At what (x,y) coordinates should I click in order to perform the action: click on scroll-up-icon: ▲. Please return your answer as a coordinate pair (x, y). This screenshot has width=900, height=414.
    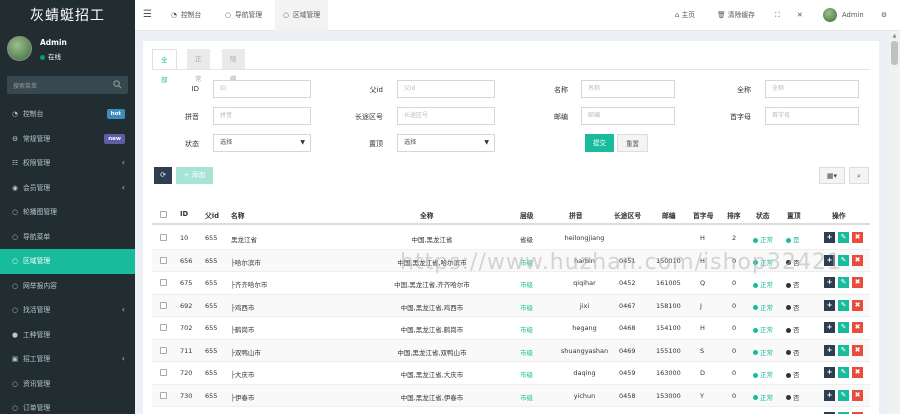
    Looking at the image, I should click on (894, 36).